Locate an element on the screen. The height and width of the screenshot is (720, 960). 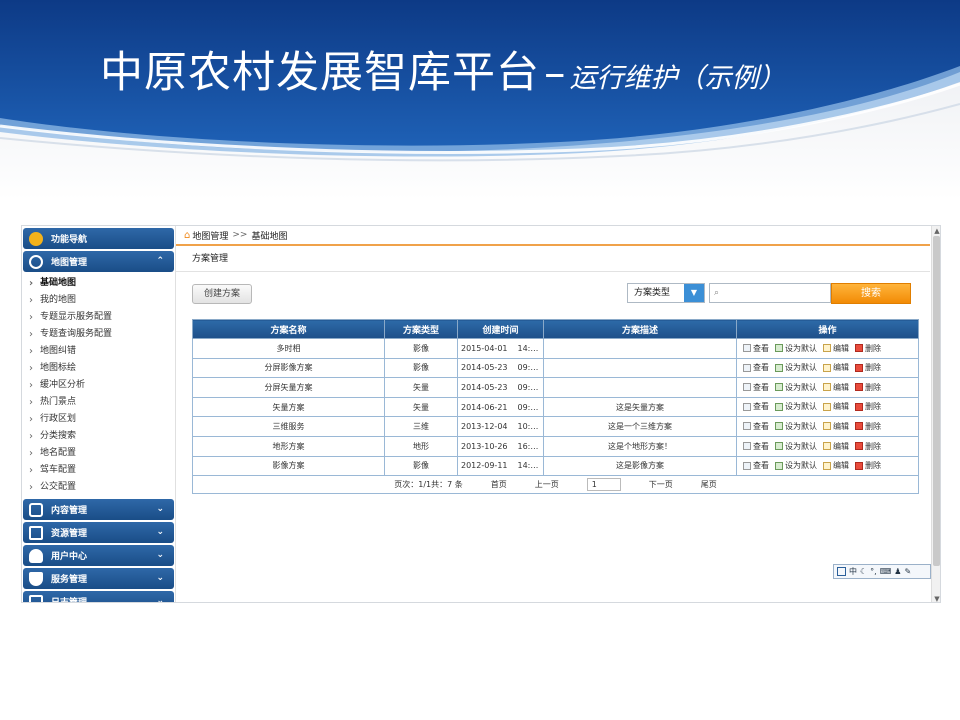
sidebar-section-resources: 资源管理 ⌄ is located at coordinates (98, 532).